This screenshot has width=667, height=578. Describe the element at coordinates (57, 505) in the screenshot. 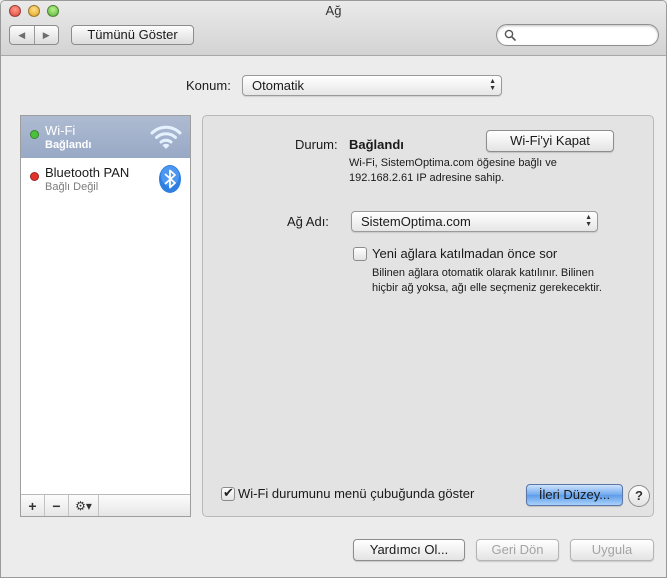

I see `remove-service-button: −` at that location.